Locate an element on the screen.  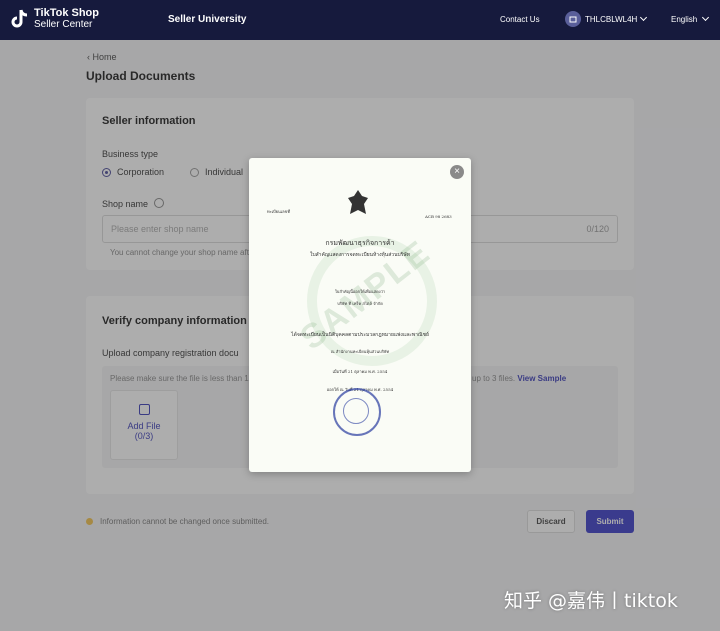
corner-watermark: 知乎 @嘉伟丨tiktok is located at coordinates (591, 601).